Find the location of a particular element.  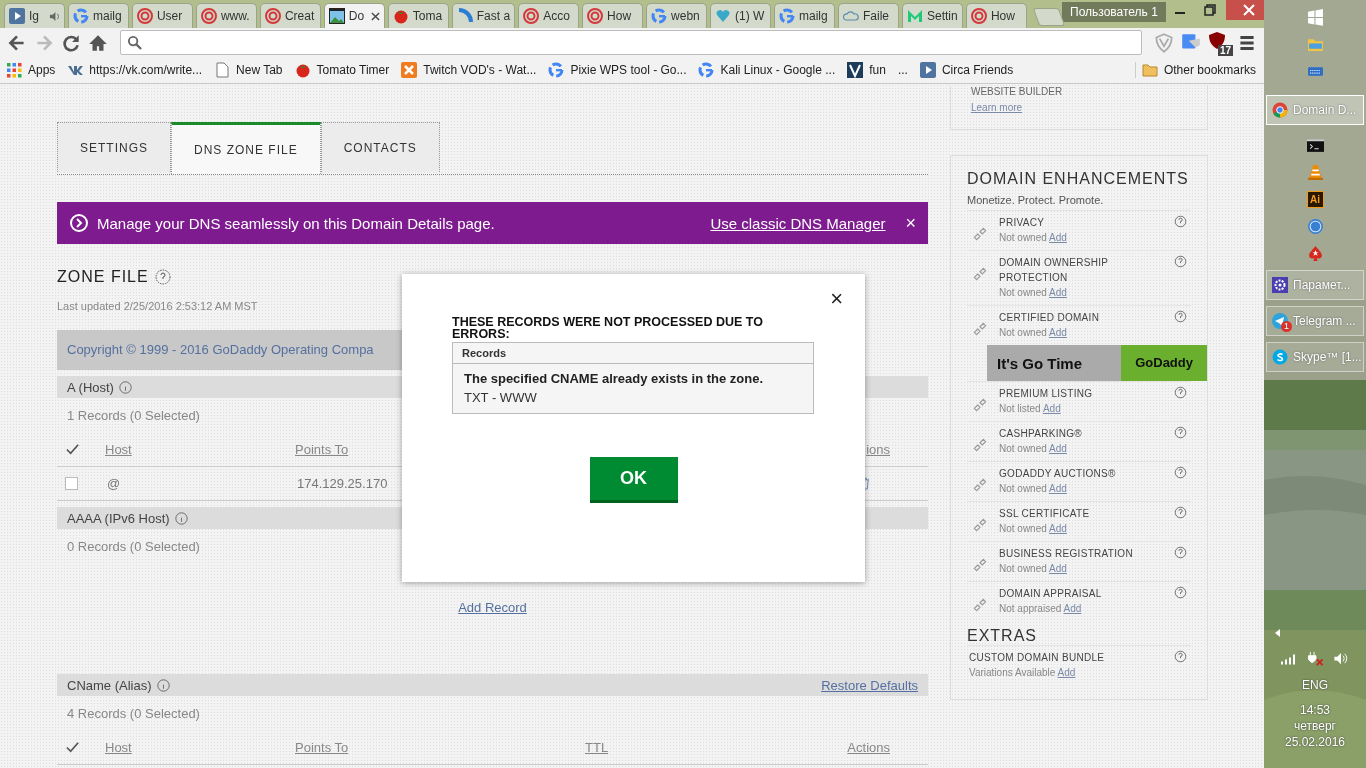

error-message: The specified CNAME already exists in the zone. is located at coordinates (614, 378).